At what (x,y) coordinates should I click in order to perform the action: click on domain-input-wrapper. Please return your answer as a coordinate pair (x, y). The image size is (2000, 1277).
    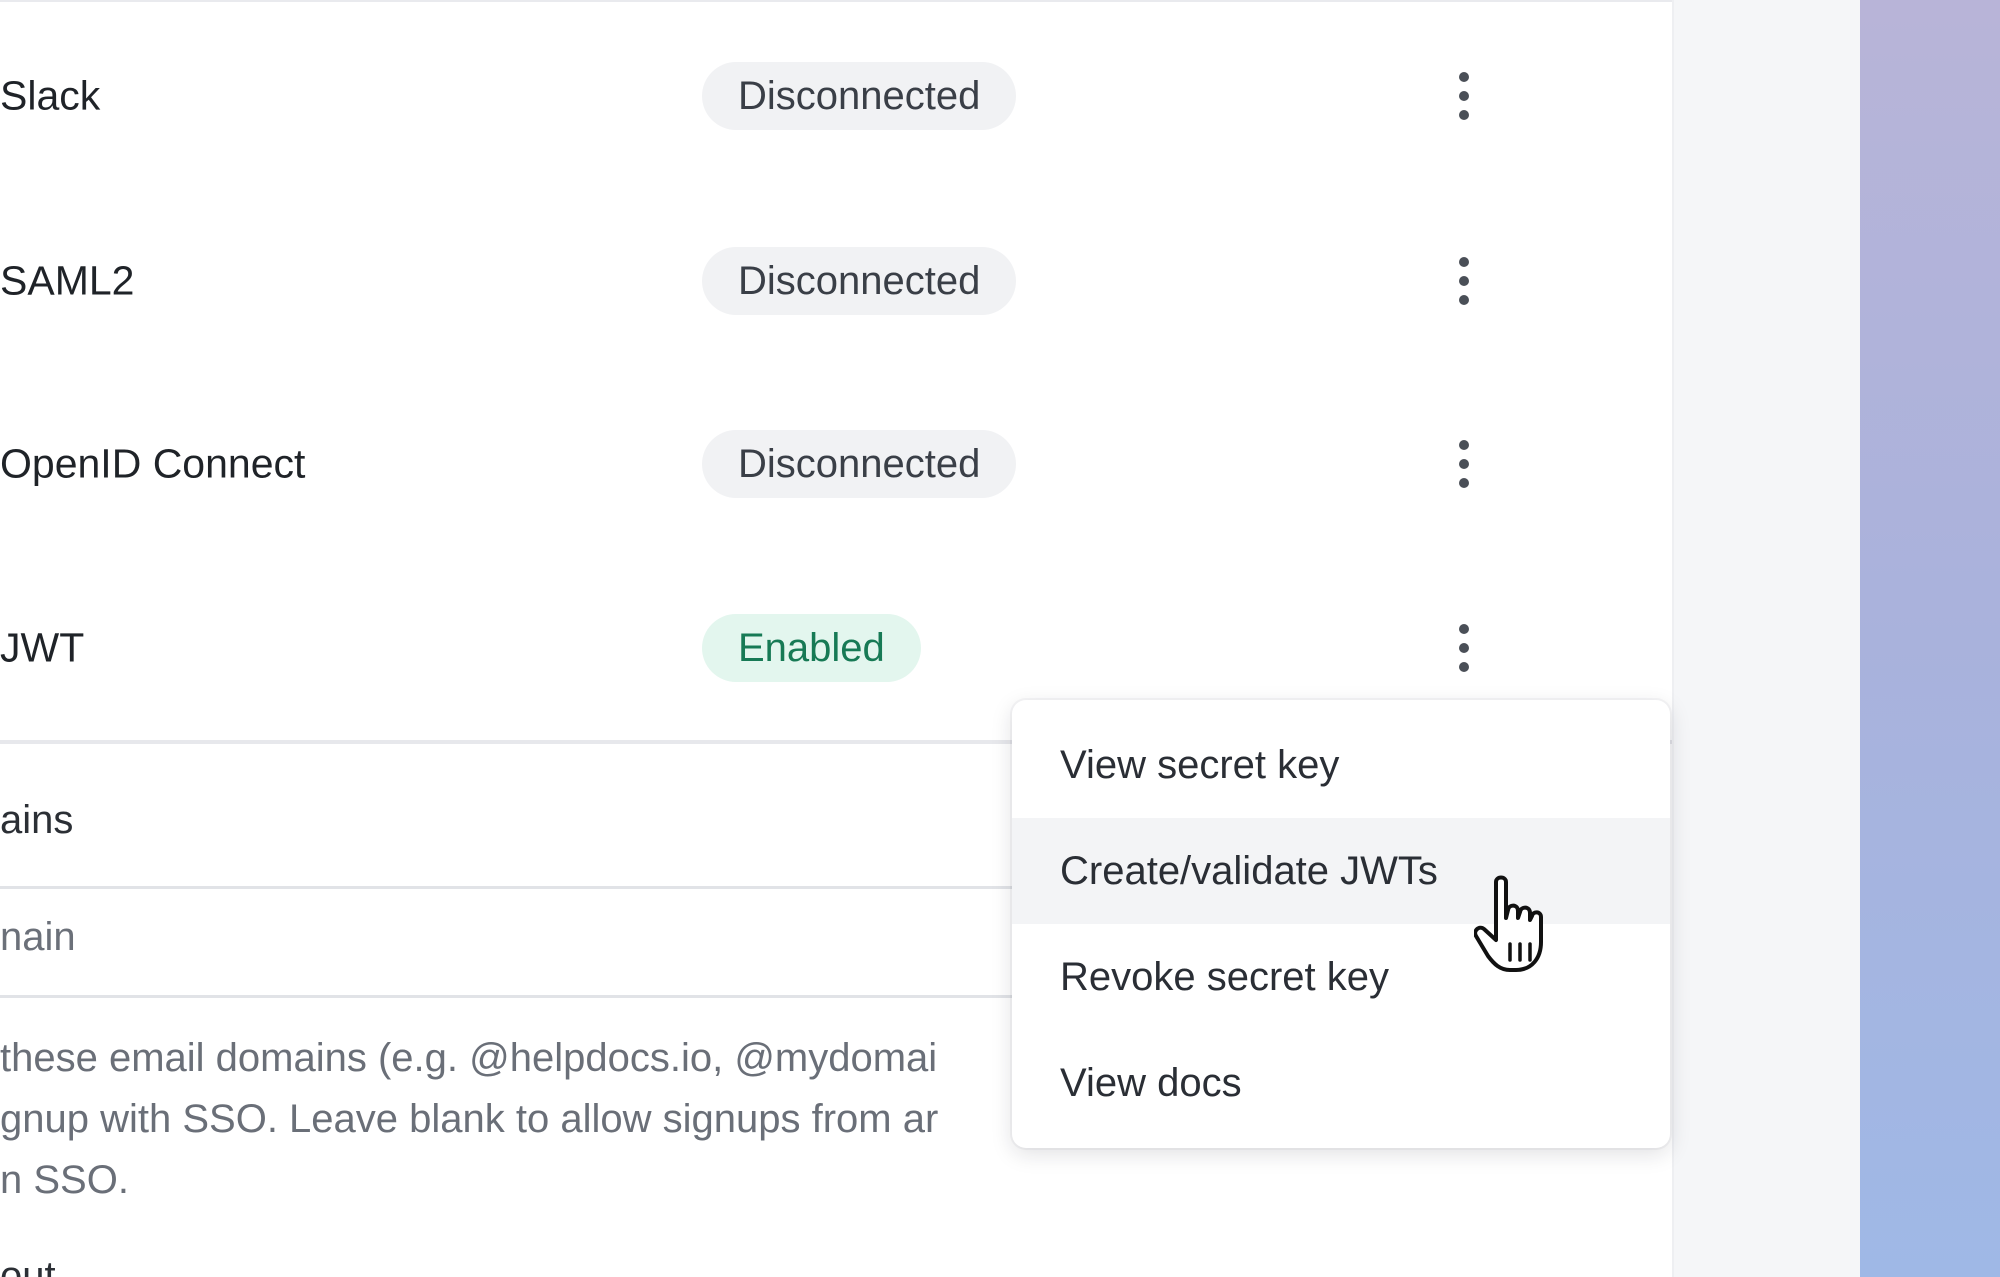
    Looking at the image, I should click on (530, 942).